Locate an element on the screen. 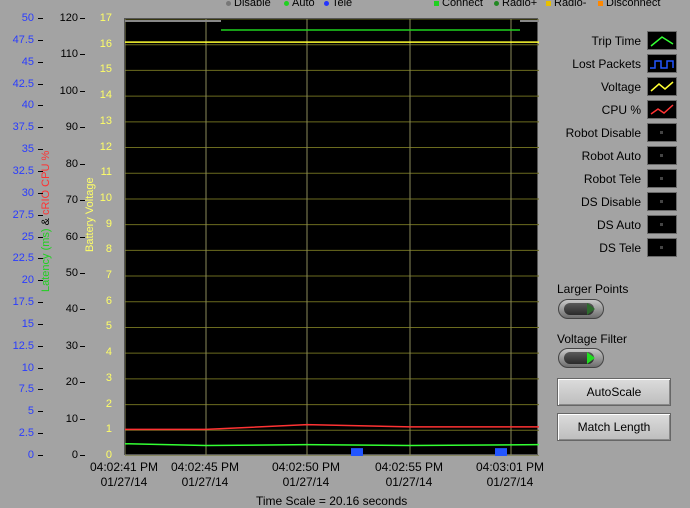 Image resolution: width=690 pixels, height=508 pixels. robot-auto-swatch-icon is located at coordinates (662, 155).